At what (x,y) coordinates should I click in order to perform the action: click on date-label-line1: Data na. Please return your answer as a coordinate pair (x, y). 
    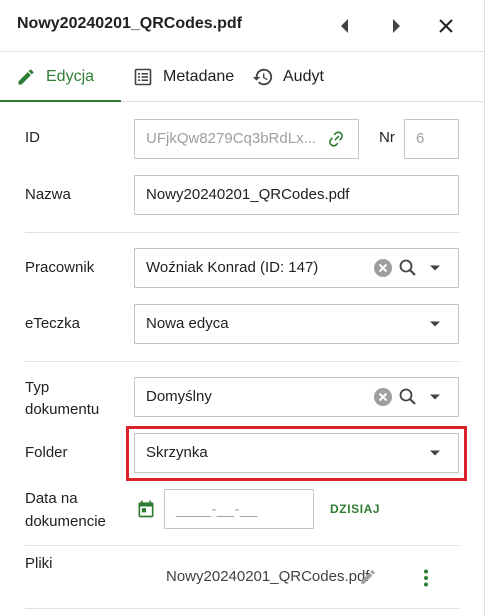
    Looking at the image, I should click on (51, 498).